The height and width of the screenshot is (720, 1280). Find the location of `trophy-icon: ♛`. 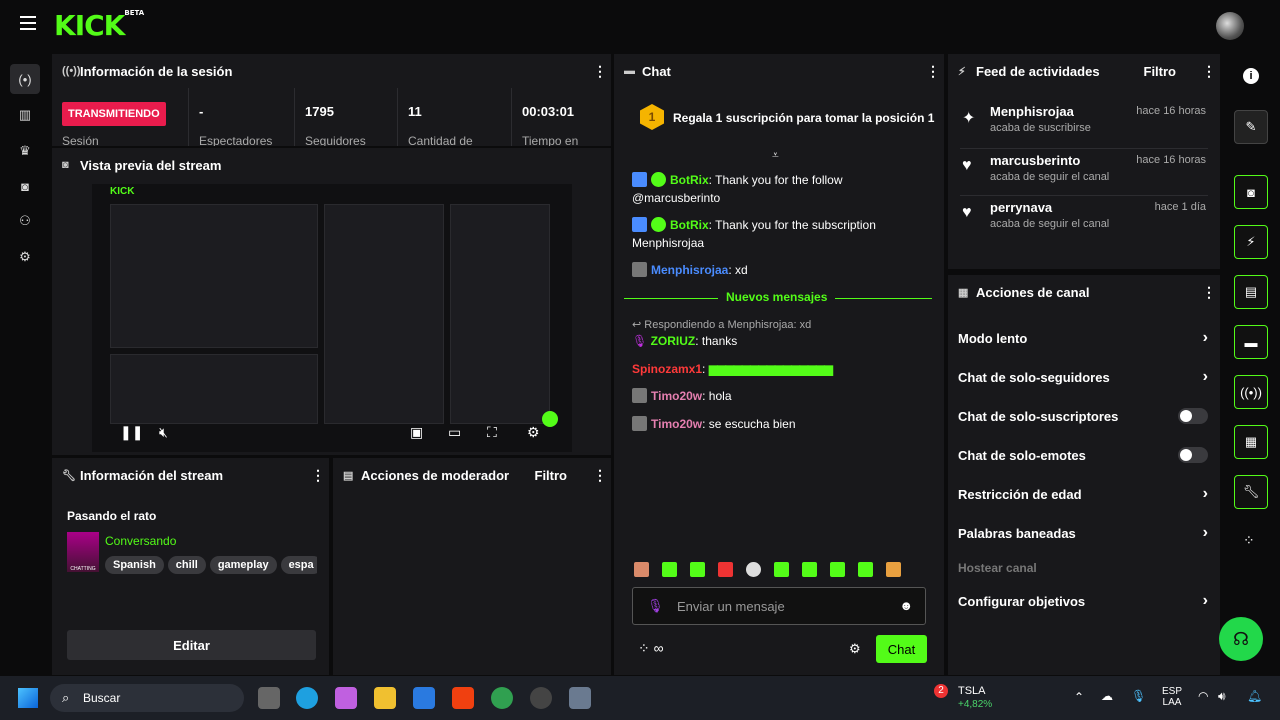

trophy-icon: ♛ is located at coordinates (25, 151).